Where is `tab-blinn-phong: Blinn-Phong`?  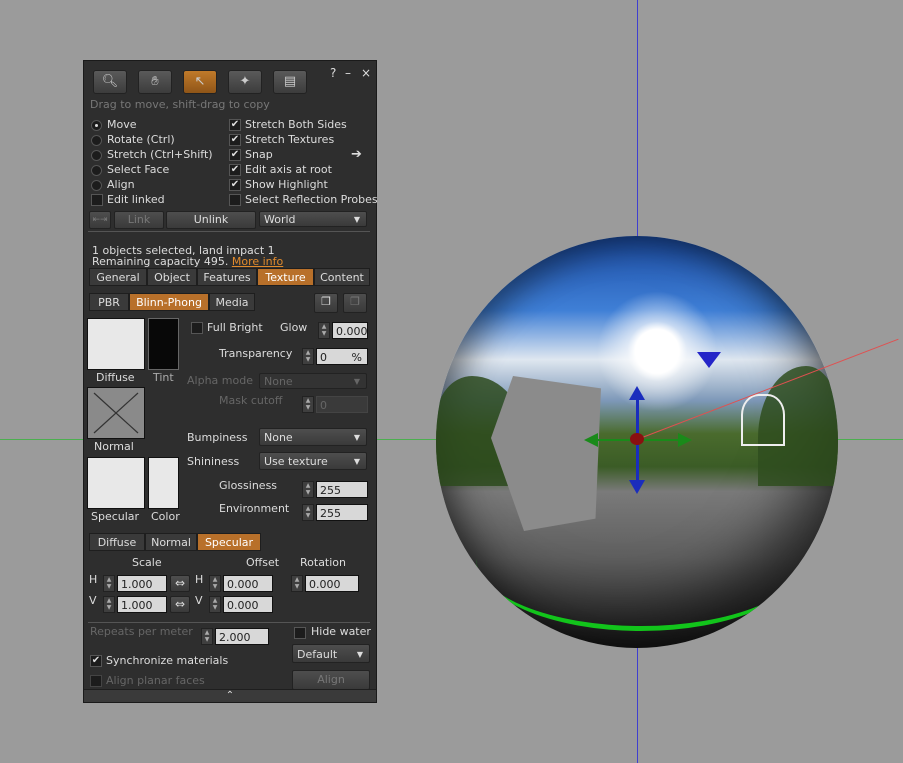 tab-blinn-phong: Blinn-Phong is located at coordinates (169, 302).